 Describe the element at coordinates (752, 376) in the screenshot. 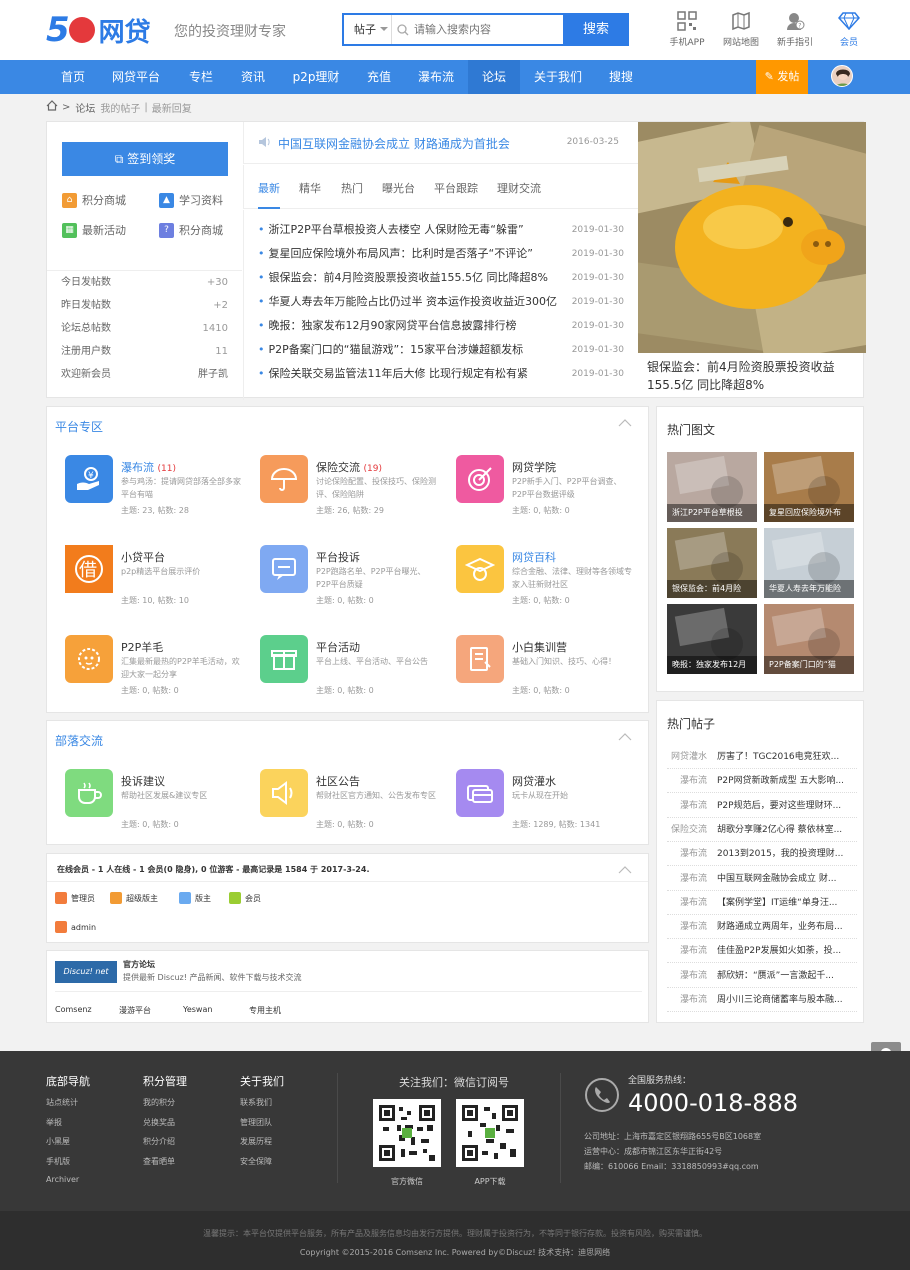

I see `slide-caption: 银保监会：前4月险资股票投资收益155.5亿 同比降超8%` at that location.